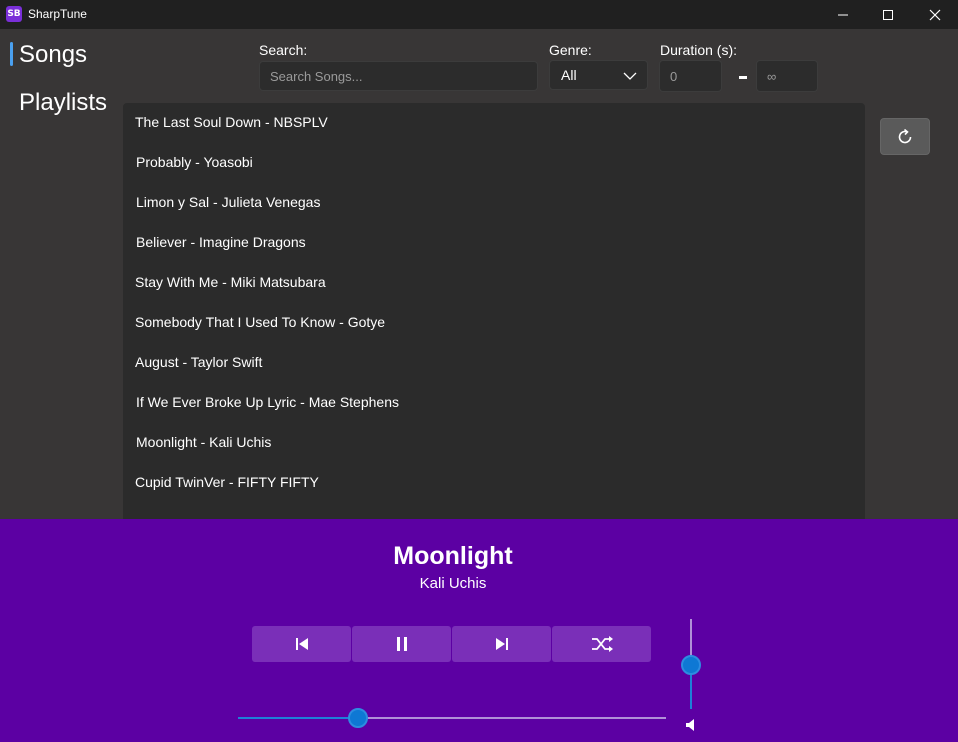 The height and width of the screenshot is (742, 958). What do you see at coordinates (198, 363) in the screenshot?
I see `song-list-item: August - Taylor Swift` at bounding box center [198, 363].